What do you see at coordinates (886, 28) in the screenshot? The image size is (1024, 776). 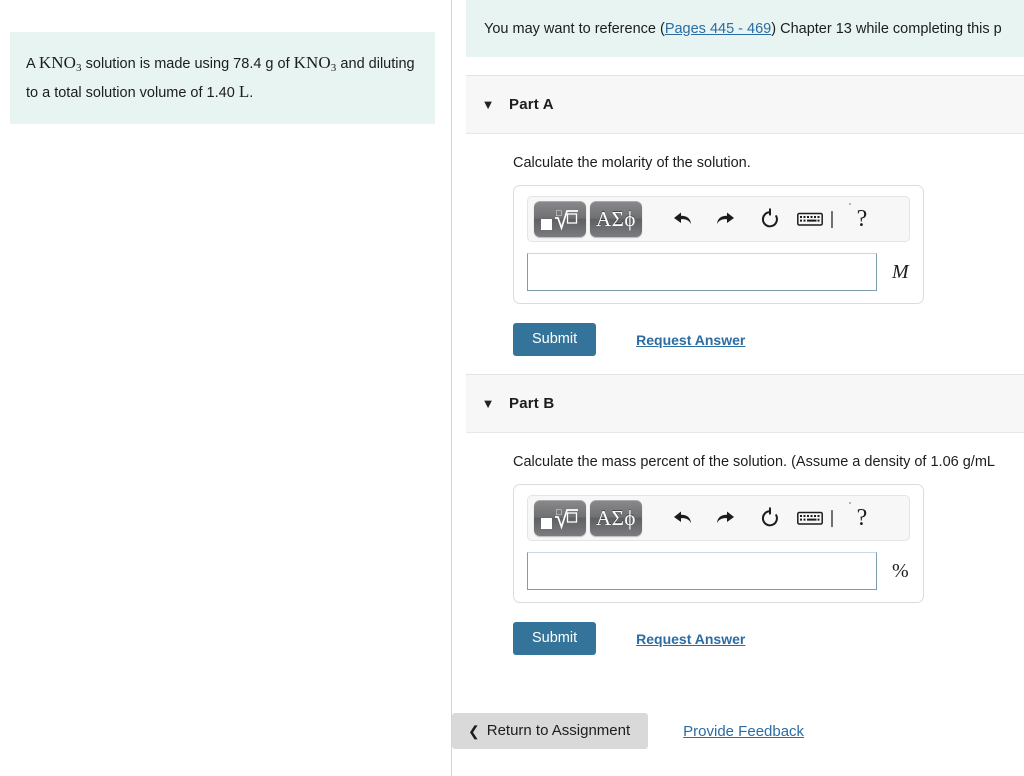 I see `reference-text-post: ) Chapter 13 while completing this p` at bounding box center [886, 28].